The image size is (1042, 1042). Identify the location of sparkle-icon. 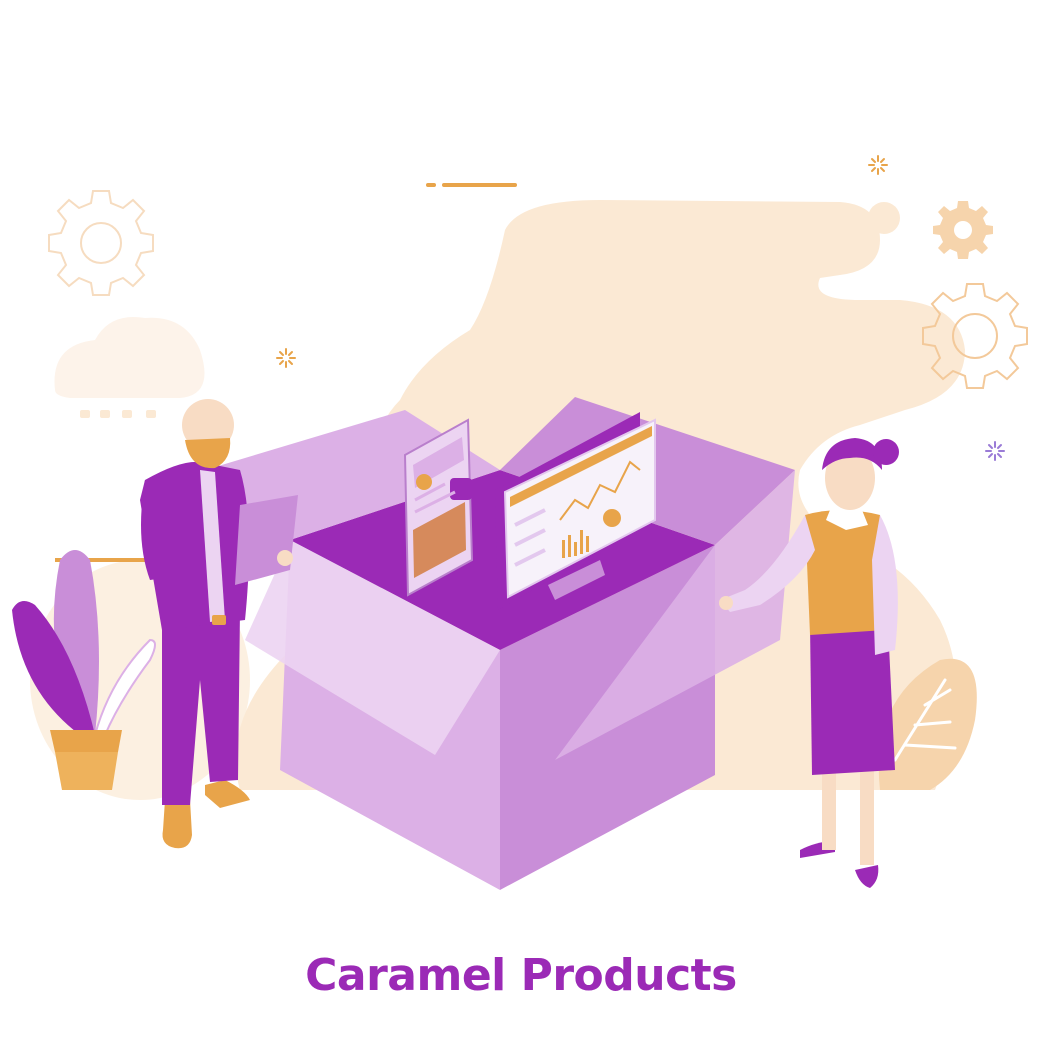
(995, 451).